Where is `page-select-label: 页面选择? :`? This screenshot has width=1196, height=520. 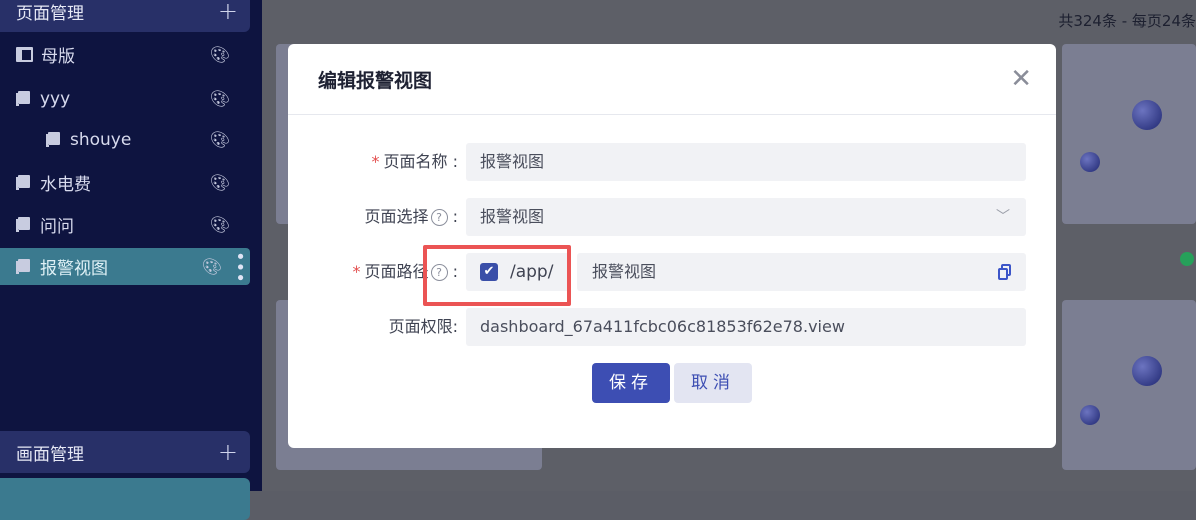 page-select-label: 页面选择? : is located at coordinates (411, 216).